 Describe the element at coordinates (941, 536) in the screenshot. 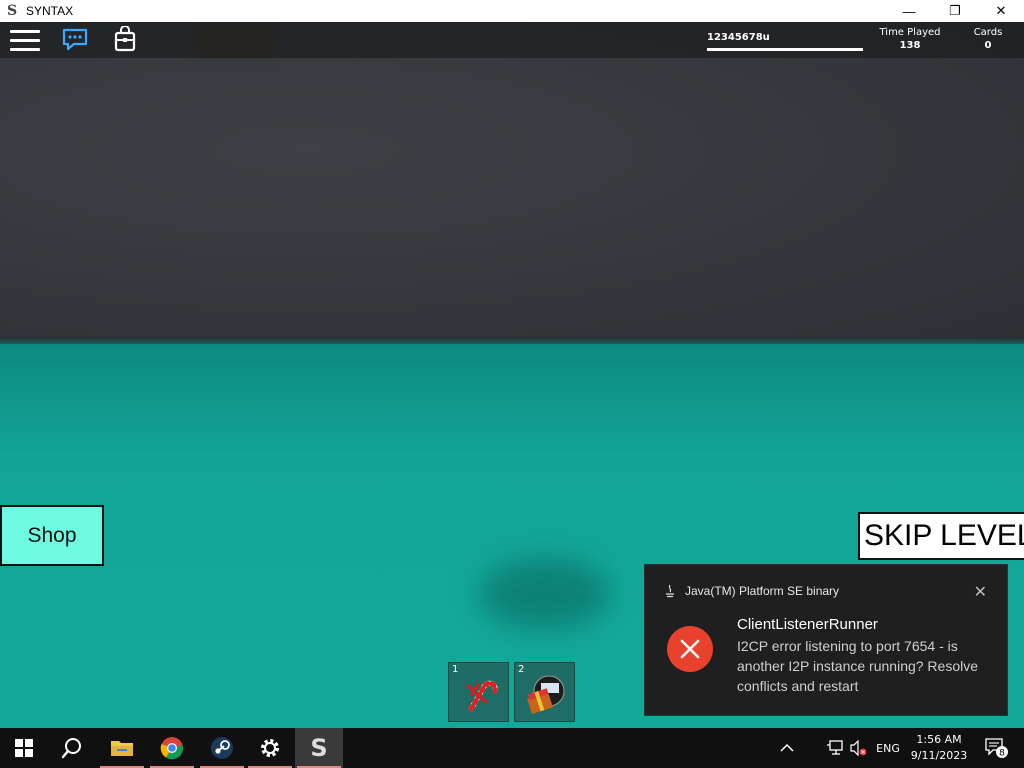

I see `skip-level-button: SKIP LEVEL` at that location.